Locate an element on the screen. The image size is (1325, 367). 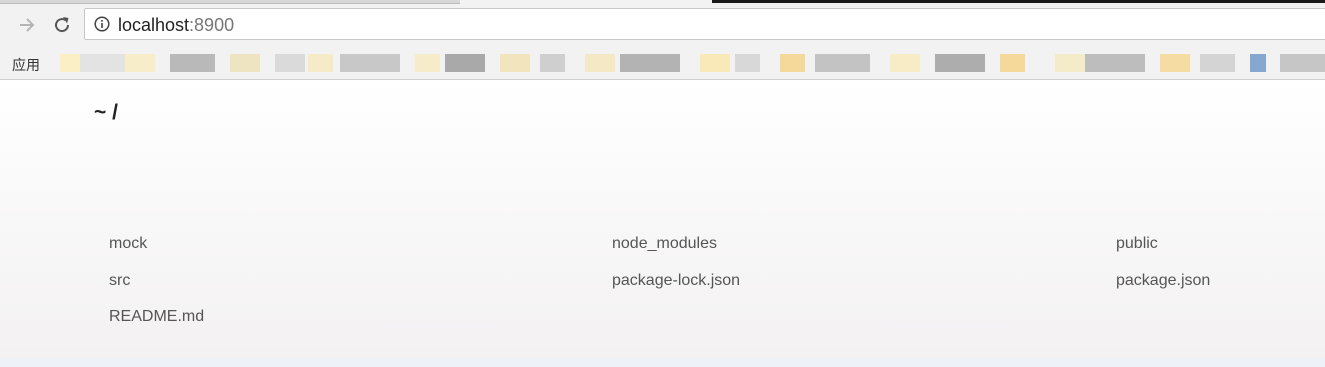
address-url: localhost:8900 is located at coordinates (176, 25).